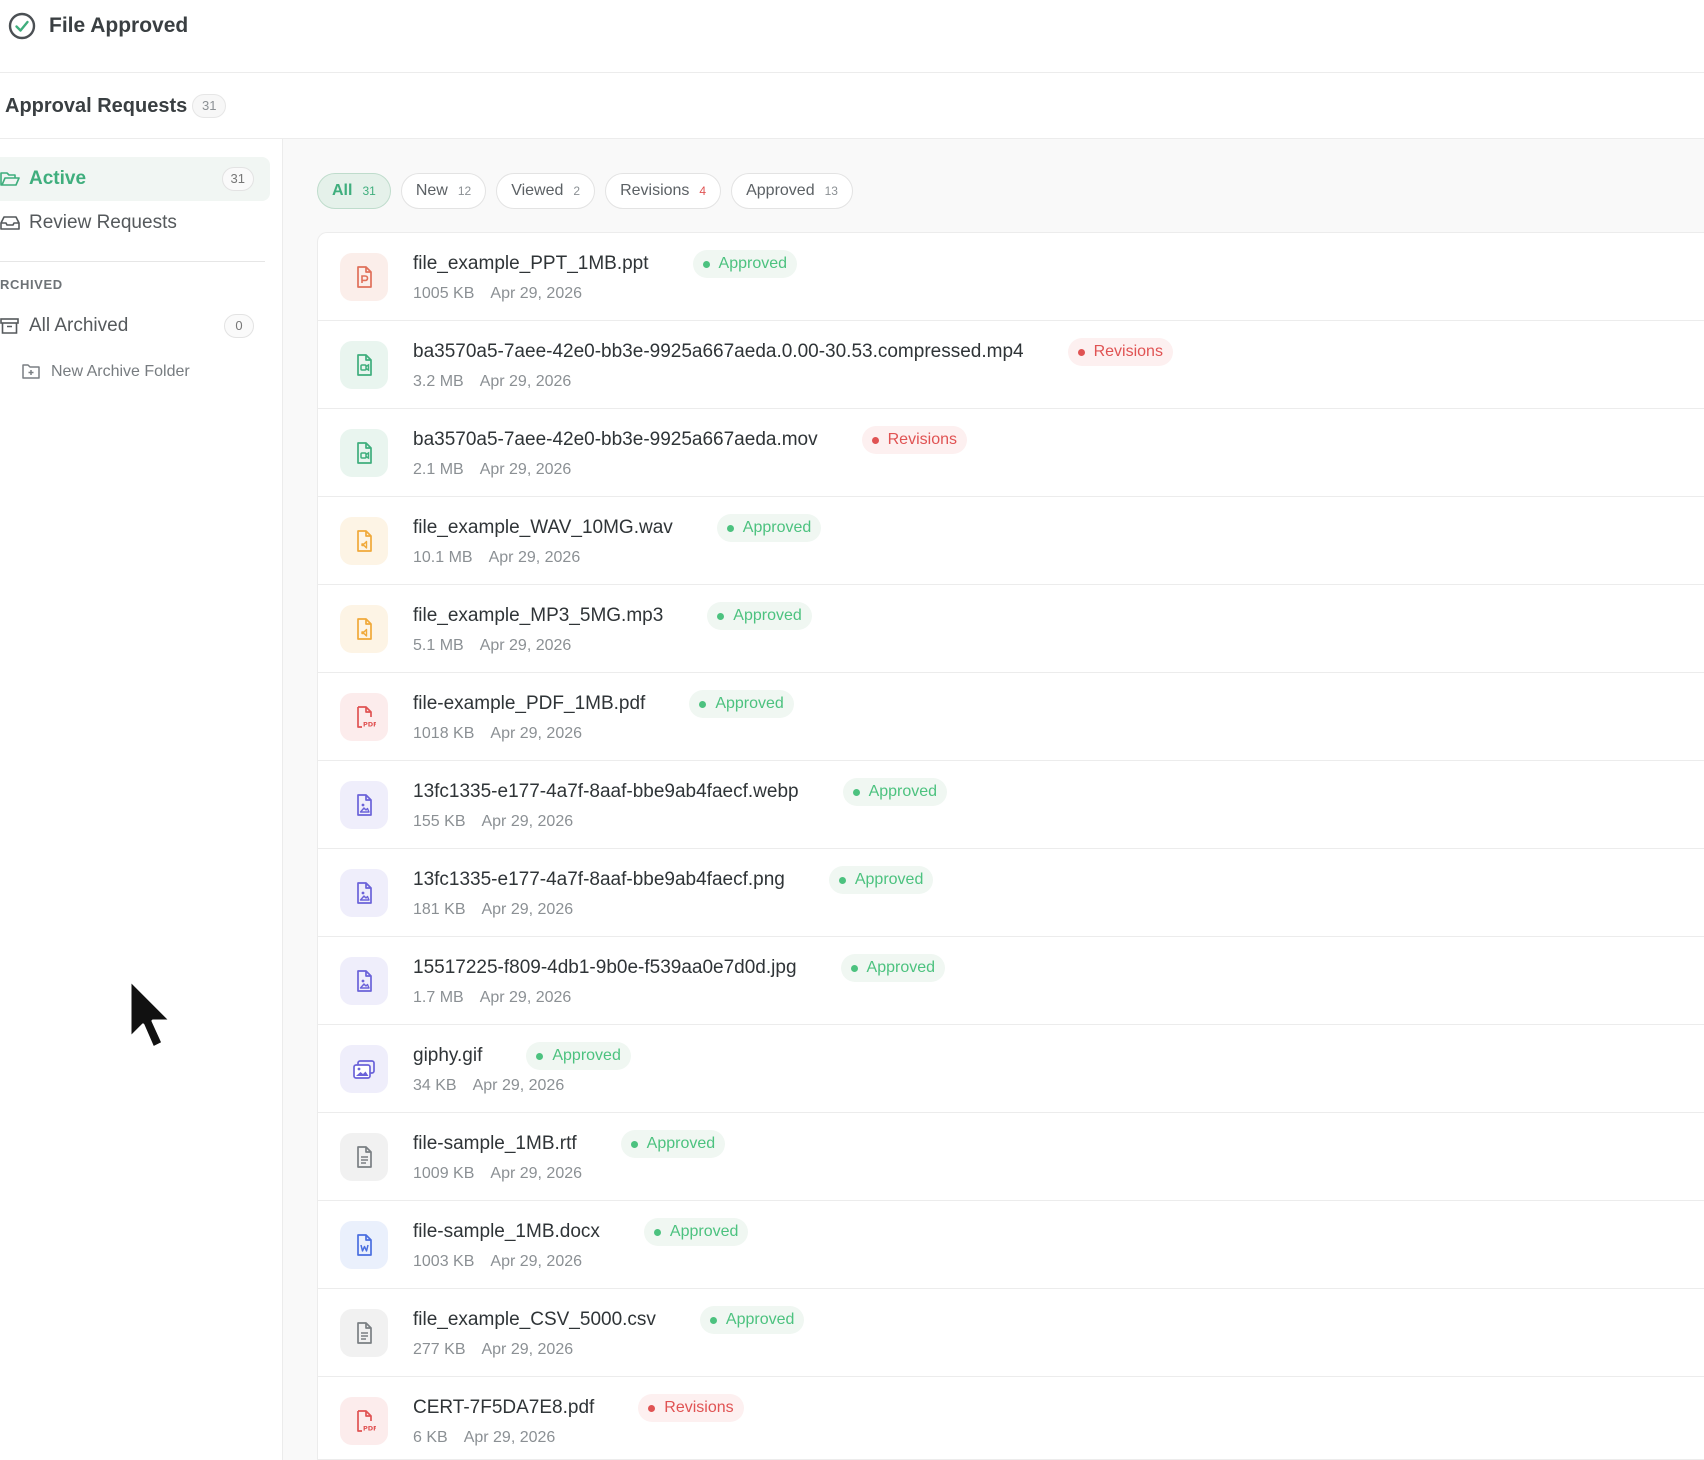 Image resolution: width=1704 pixels, height=1460 pixels. I want to click on file-name: file_example_CSV_5000.csv, so click(534, 1320).